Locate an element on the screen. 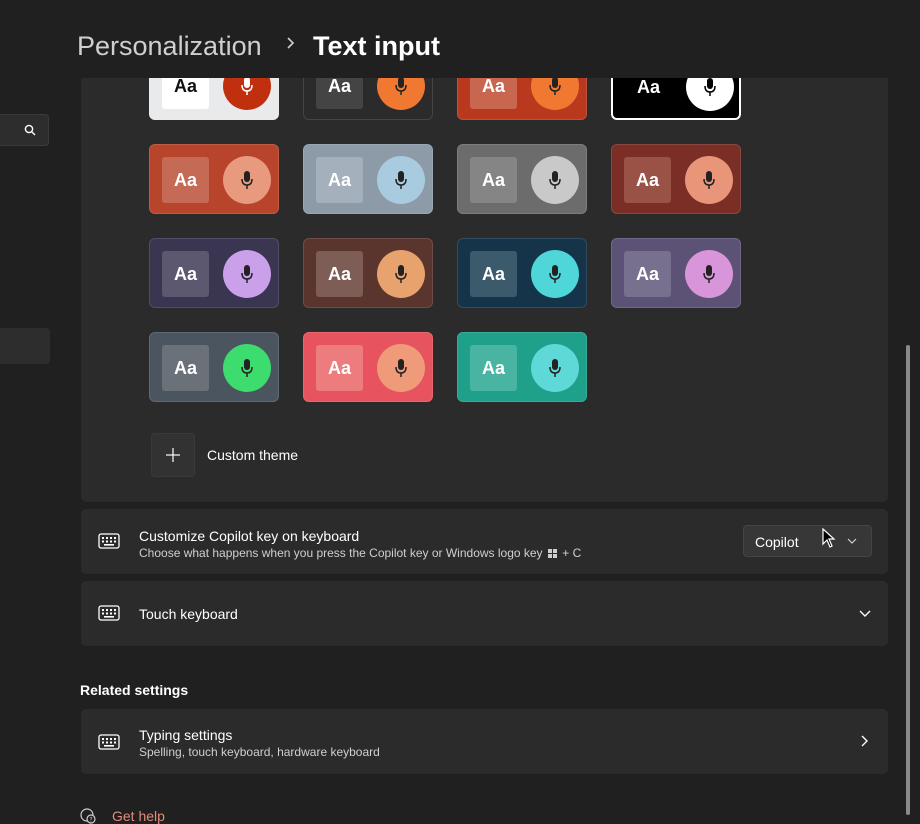 The width and height of the screenshot is (920, 824). breadcrumb-parent: Personalization is located at coordinates (169, 46).